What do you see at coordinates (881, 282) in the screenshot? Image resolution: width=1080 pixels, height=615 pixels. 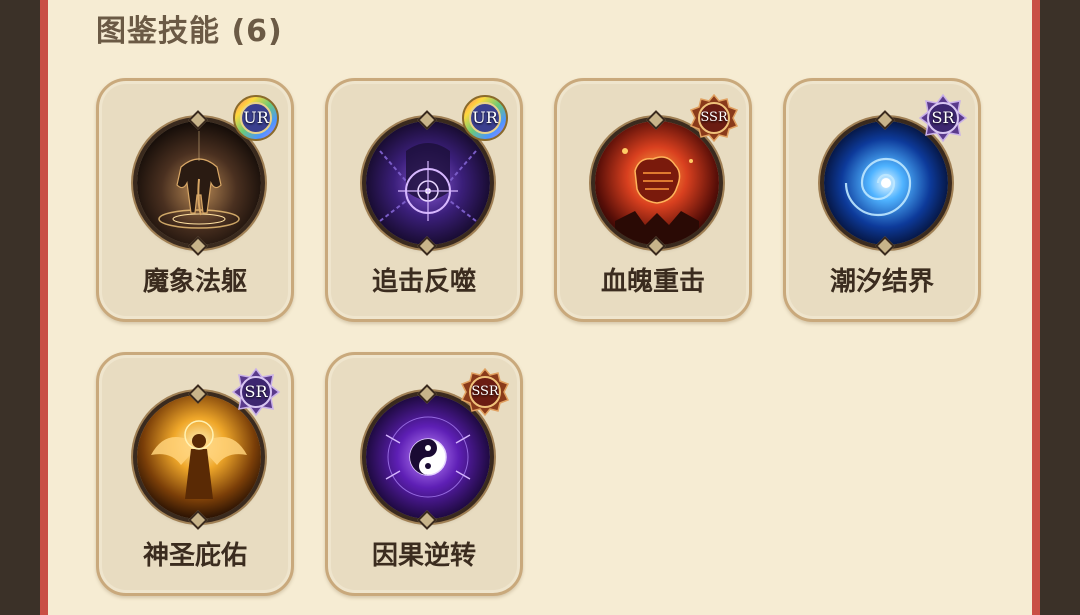 I see `skill-name: 潮汐结界` at bounding box center [881, 282].